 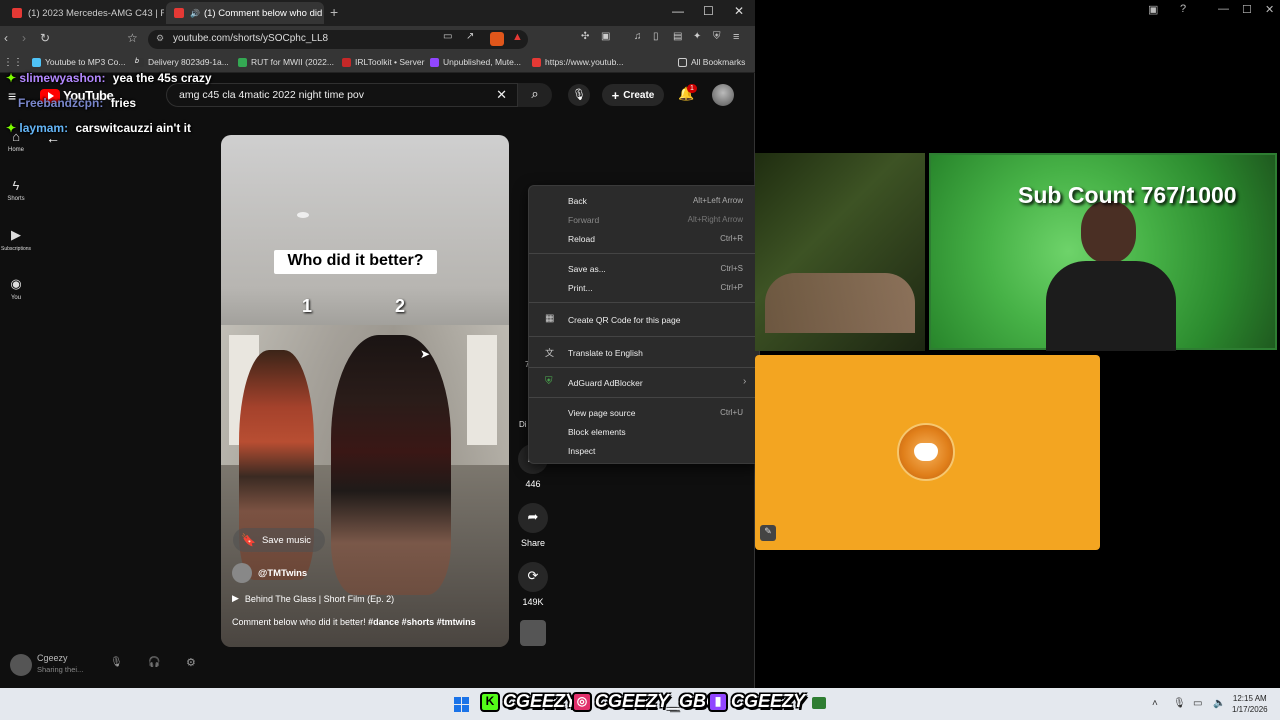 I want to click on share-icon: ↗, so click(x=470, y=36).